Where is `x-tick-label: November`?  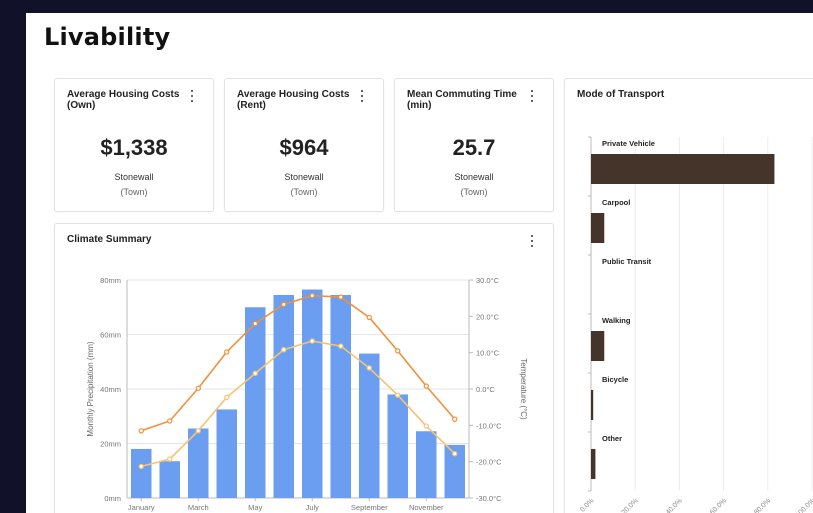
x-tick-label: November is located at coordinates (426, 507).